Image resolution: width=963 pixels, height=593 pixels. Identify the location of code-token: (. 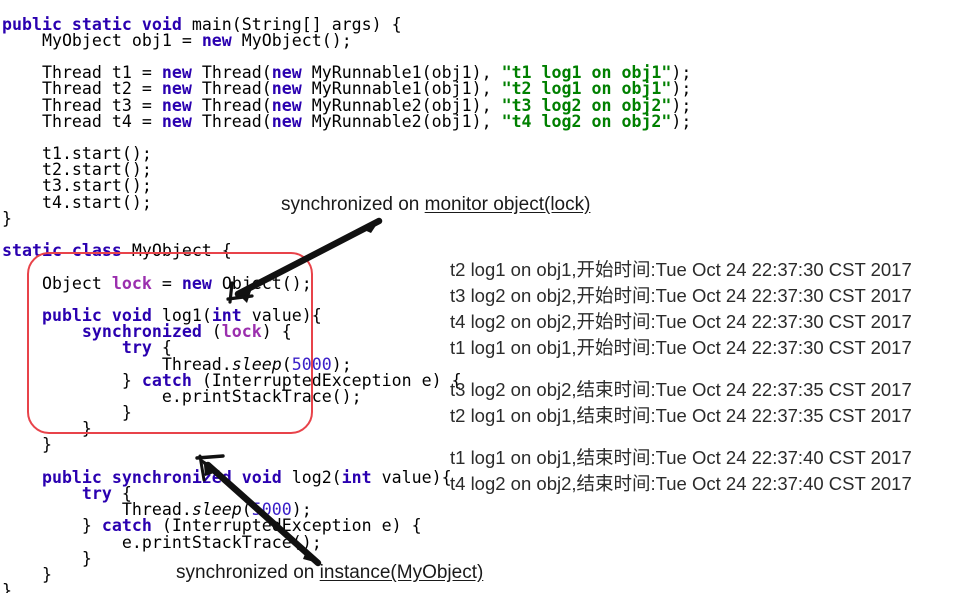
(216, 332).